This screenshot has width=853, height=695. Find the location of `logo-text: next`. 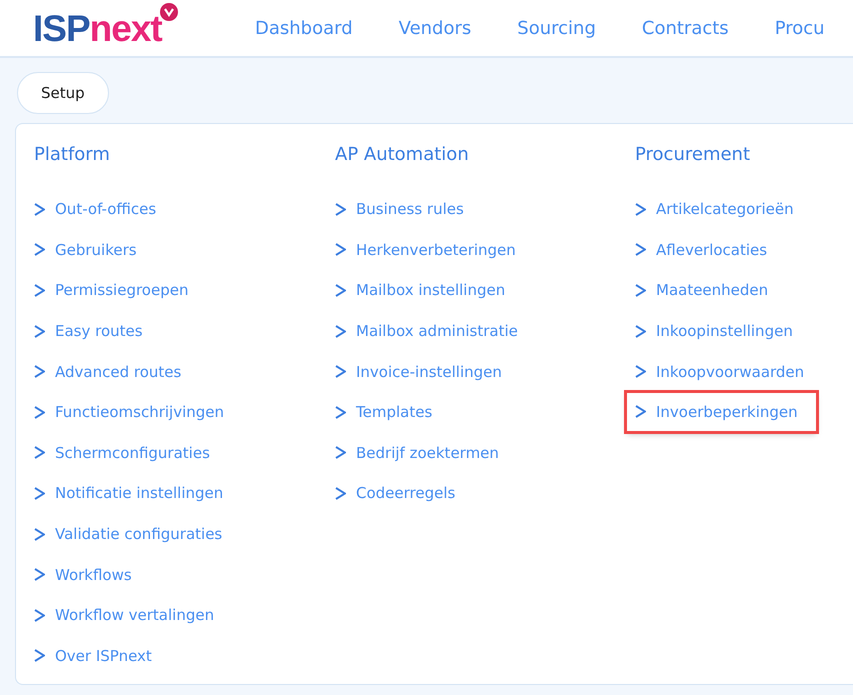

logo-text: next is located at coordinates (126, 28).